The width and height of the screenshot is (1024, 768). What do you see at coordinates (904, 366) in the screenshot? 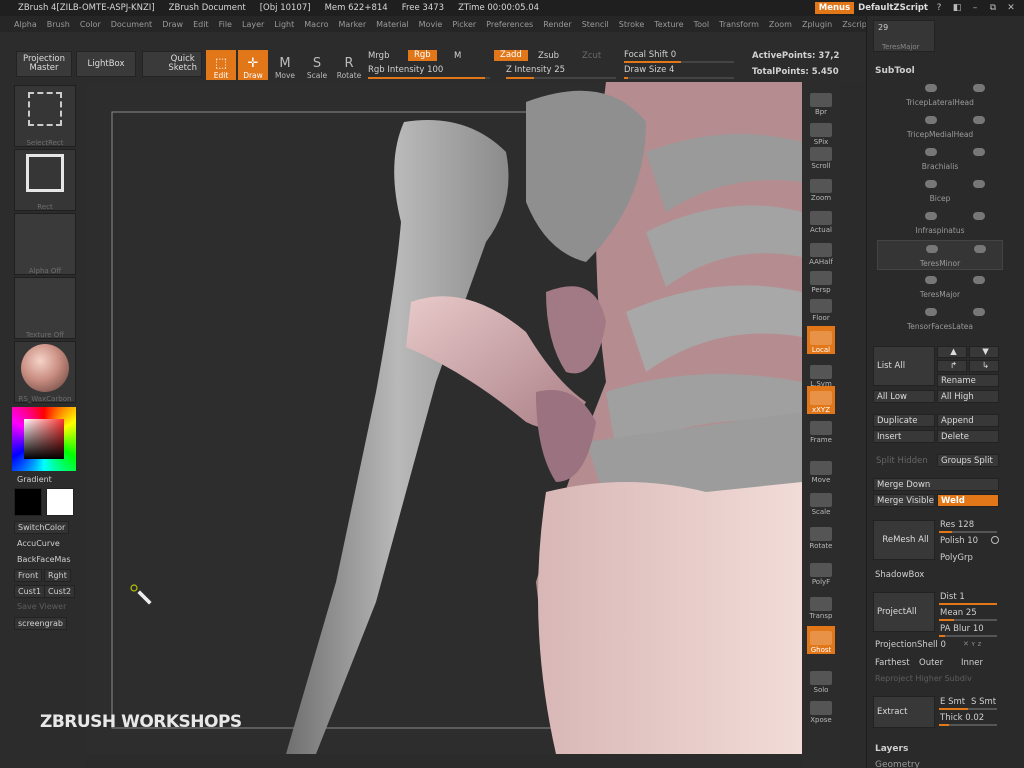
I see `list-all-button: List All` at bounding box center [904, 366].